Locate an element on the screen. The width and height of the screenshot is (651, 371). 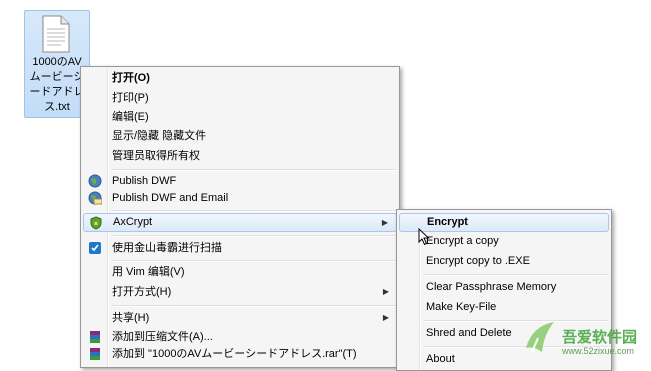
watermark-brand: 吾爱软件园 is located at coordinates (600, 337).